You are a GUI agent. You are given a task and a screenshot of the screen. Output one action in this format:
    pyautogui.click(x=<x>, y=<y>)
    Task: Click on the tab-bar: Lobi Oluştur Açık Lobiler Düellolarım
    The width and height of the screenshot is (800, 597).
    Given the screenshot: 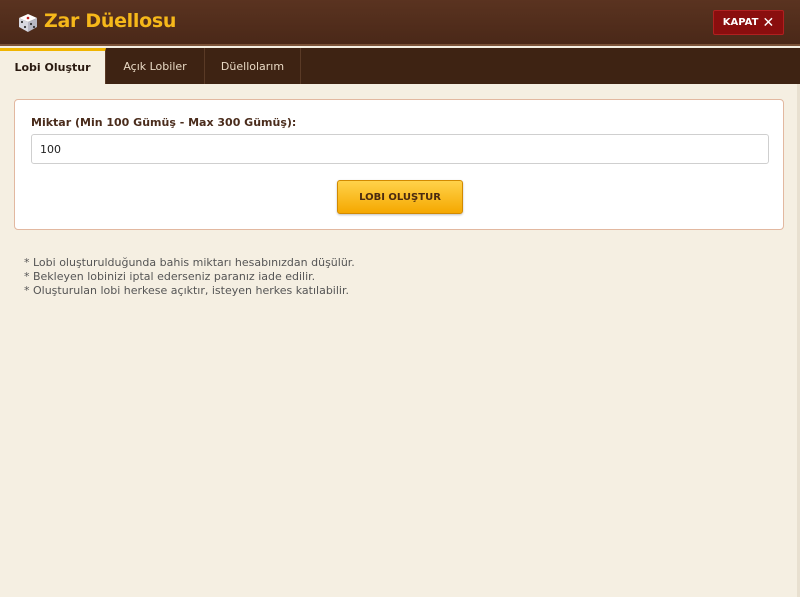 What is the action you would take?
    pyautogui.click(x=400, y=66)
    